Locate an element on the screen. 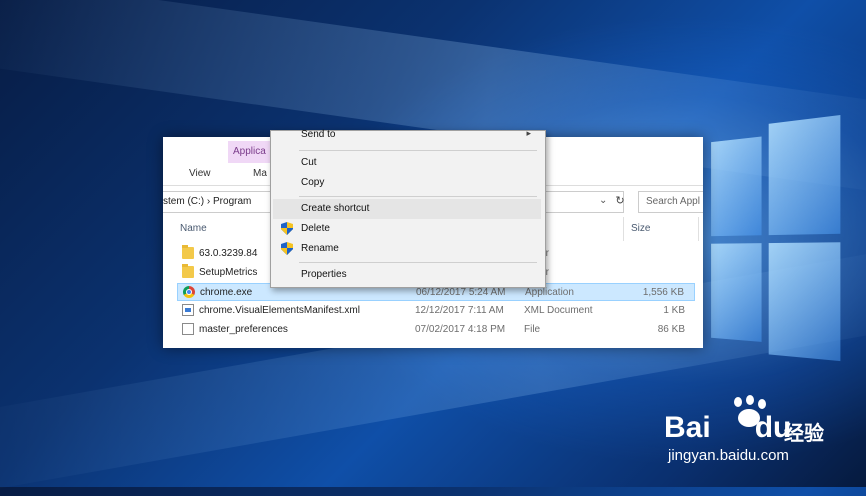  windows-logo is located at coordinates (779, 255).